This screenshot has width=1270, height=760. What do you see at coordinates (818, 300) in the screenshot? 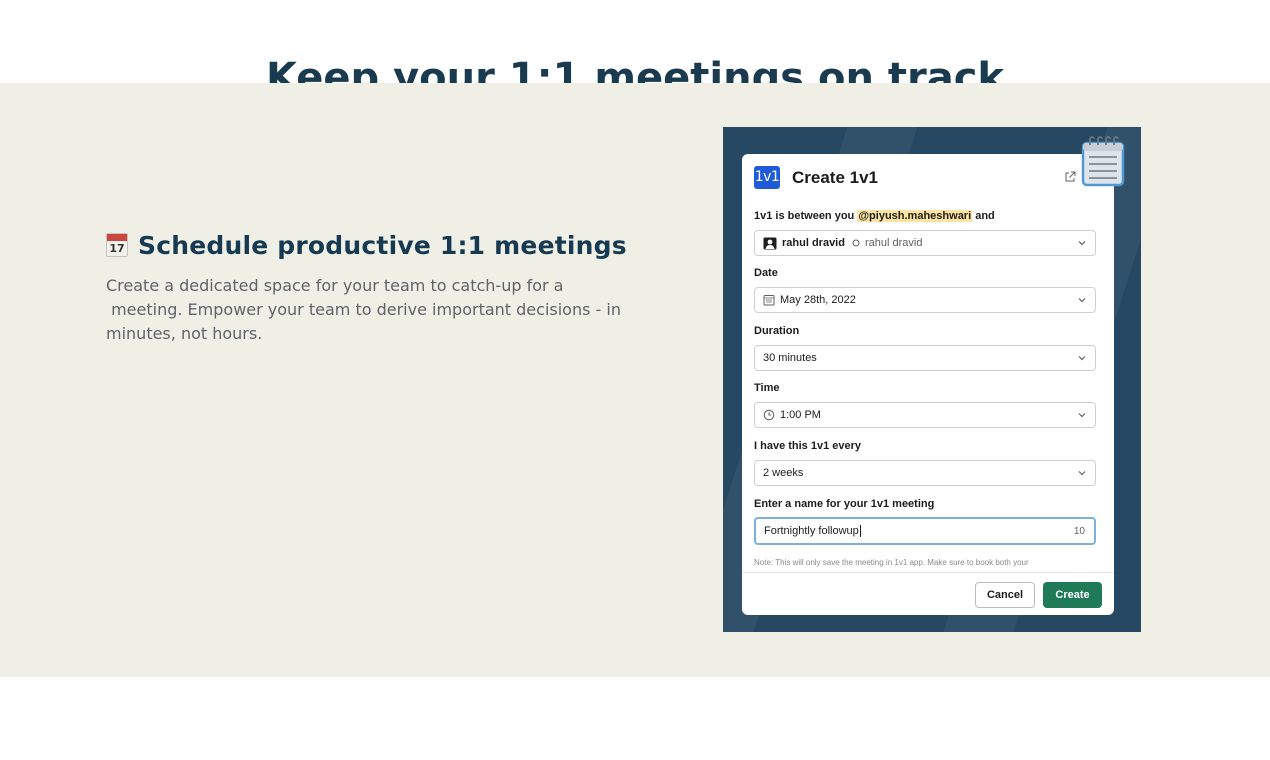
I see `date-value: May 28th, 2022` at bounding box center [818, 300].